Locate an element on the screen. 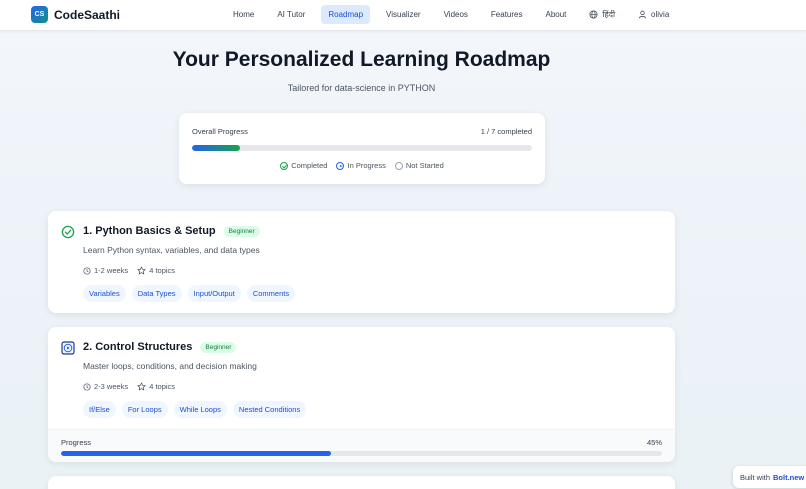  duration: 2-3 weeks is located at coordinates (105, 386).